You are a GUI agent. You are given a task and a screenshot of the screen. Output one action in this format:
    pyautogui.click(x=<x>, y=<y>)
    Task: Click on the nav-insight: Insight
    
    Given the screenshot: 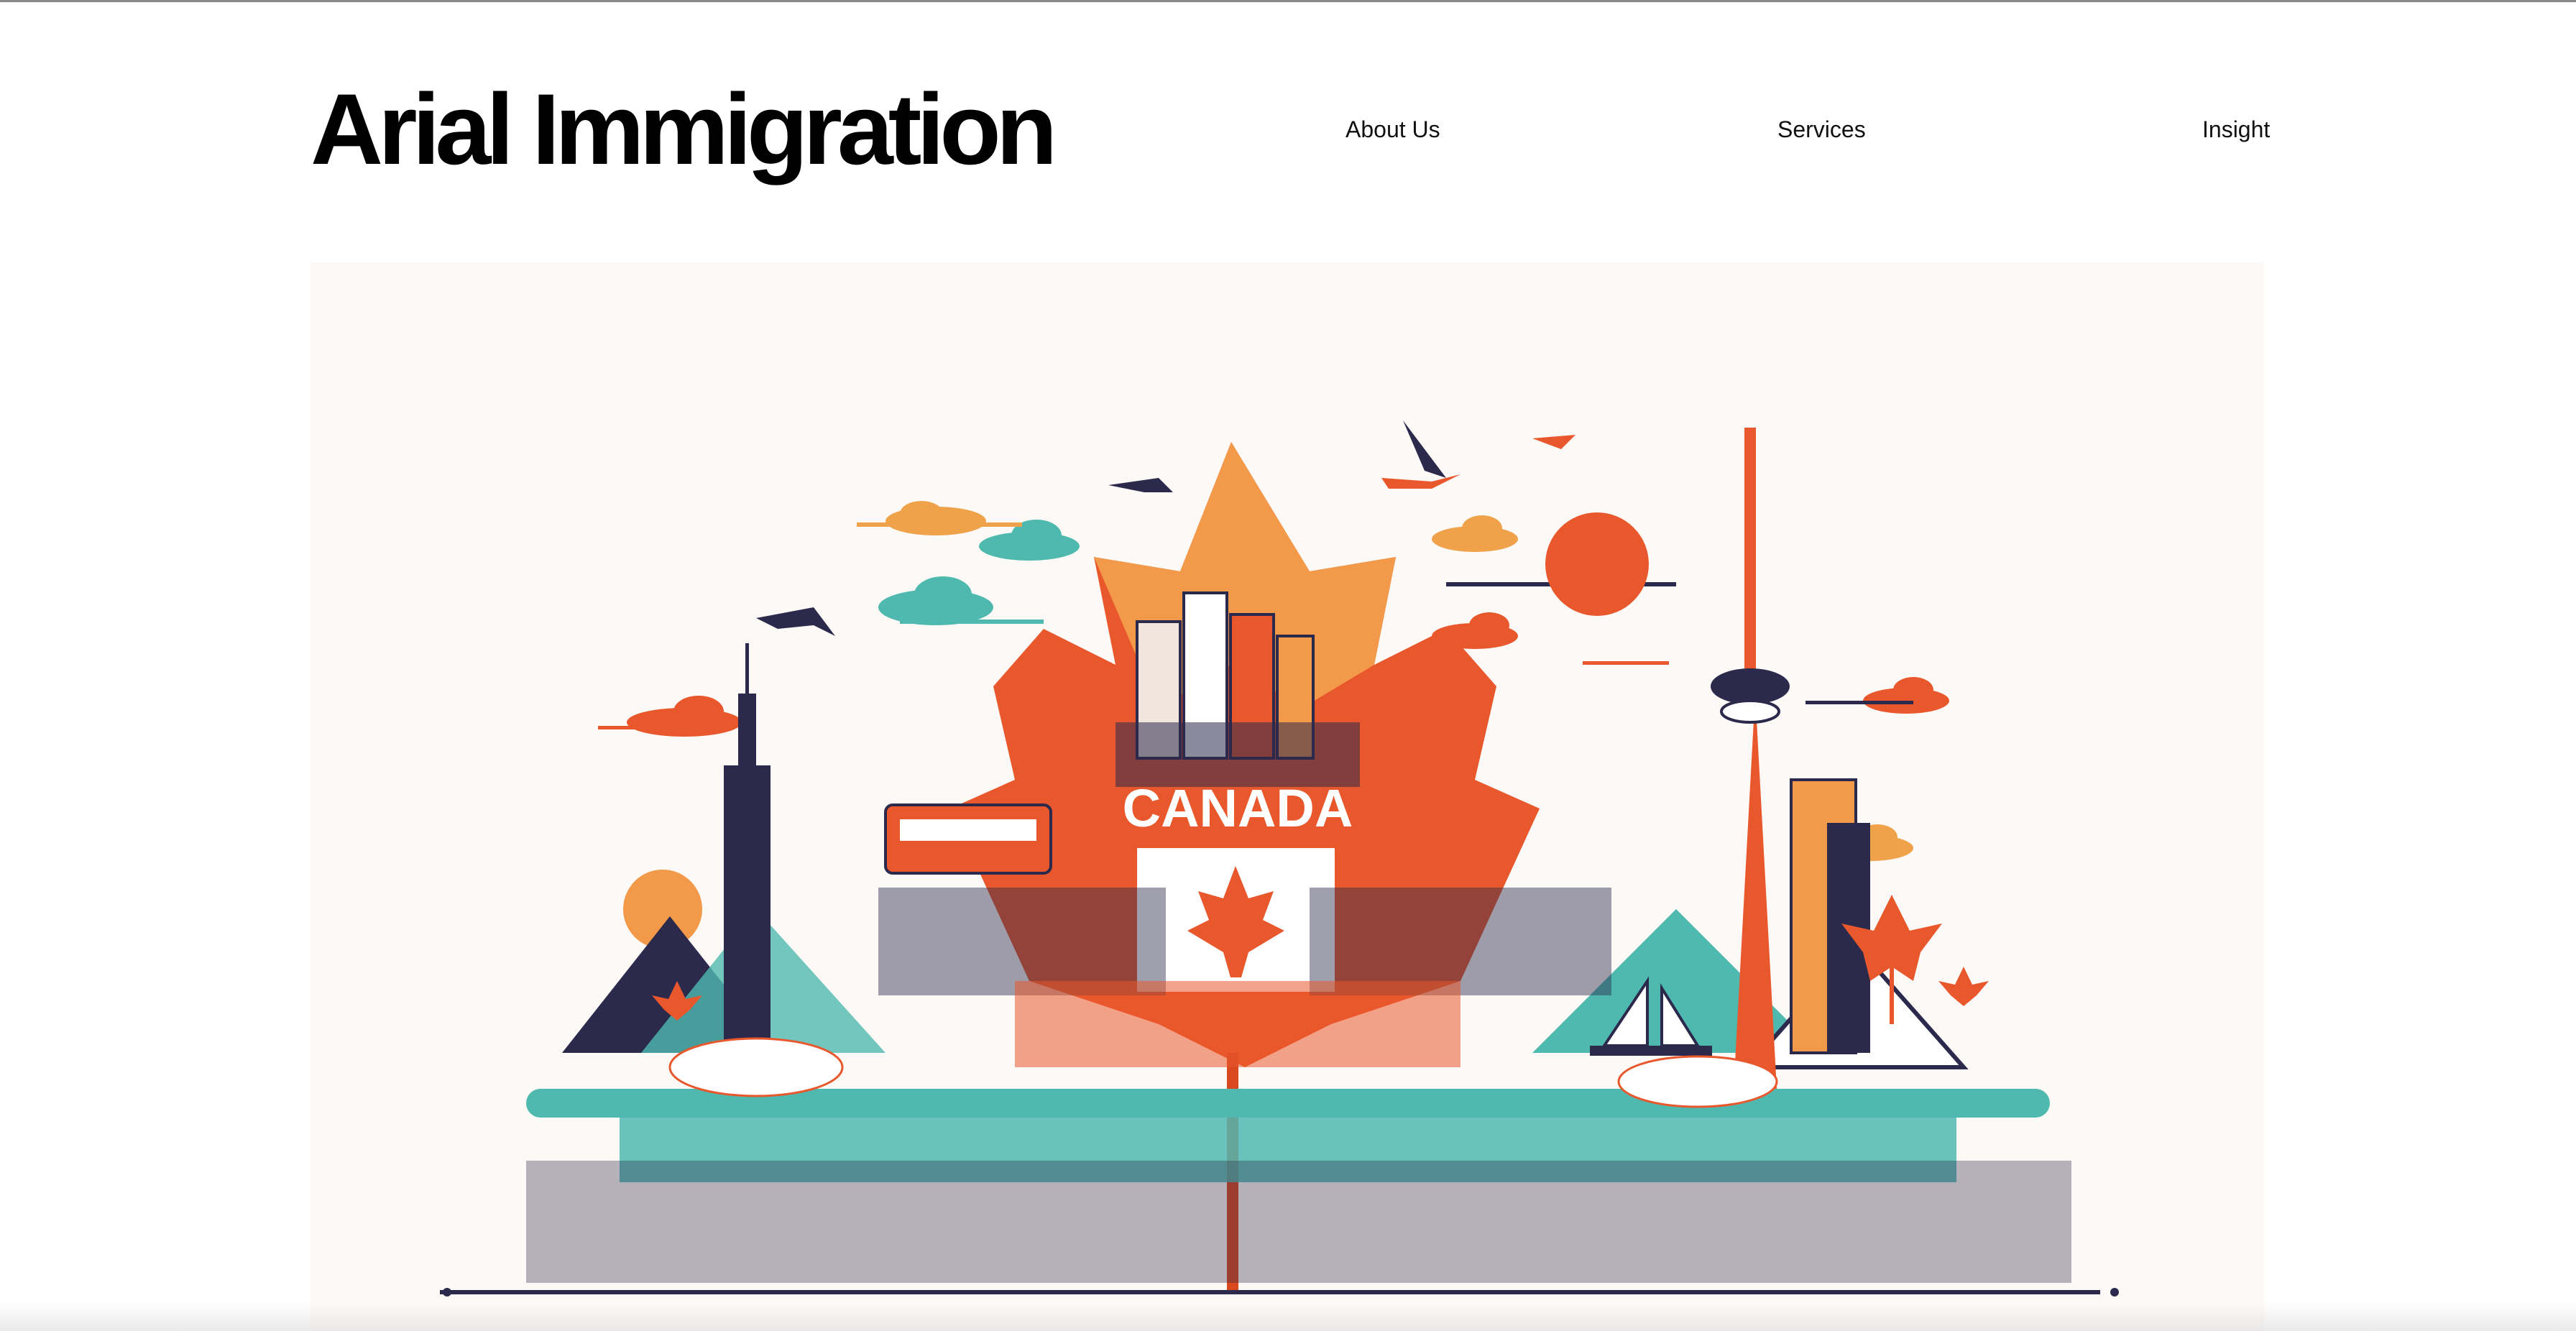 What is the action you would take?
    pyautogui.click(x=2236, y=129)
    